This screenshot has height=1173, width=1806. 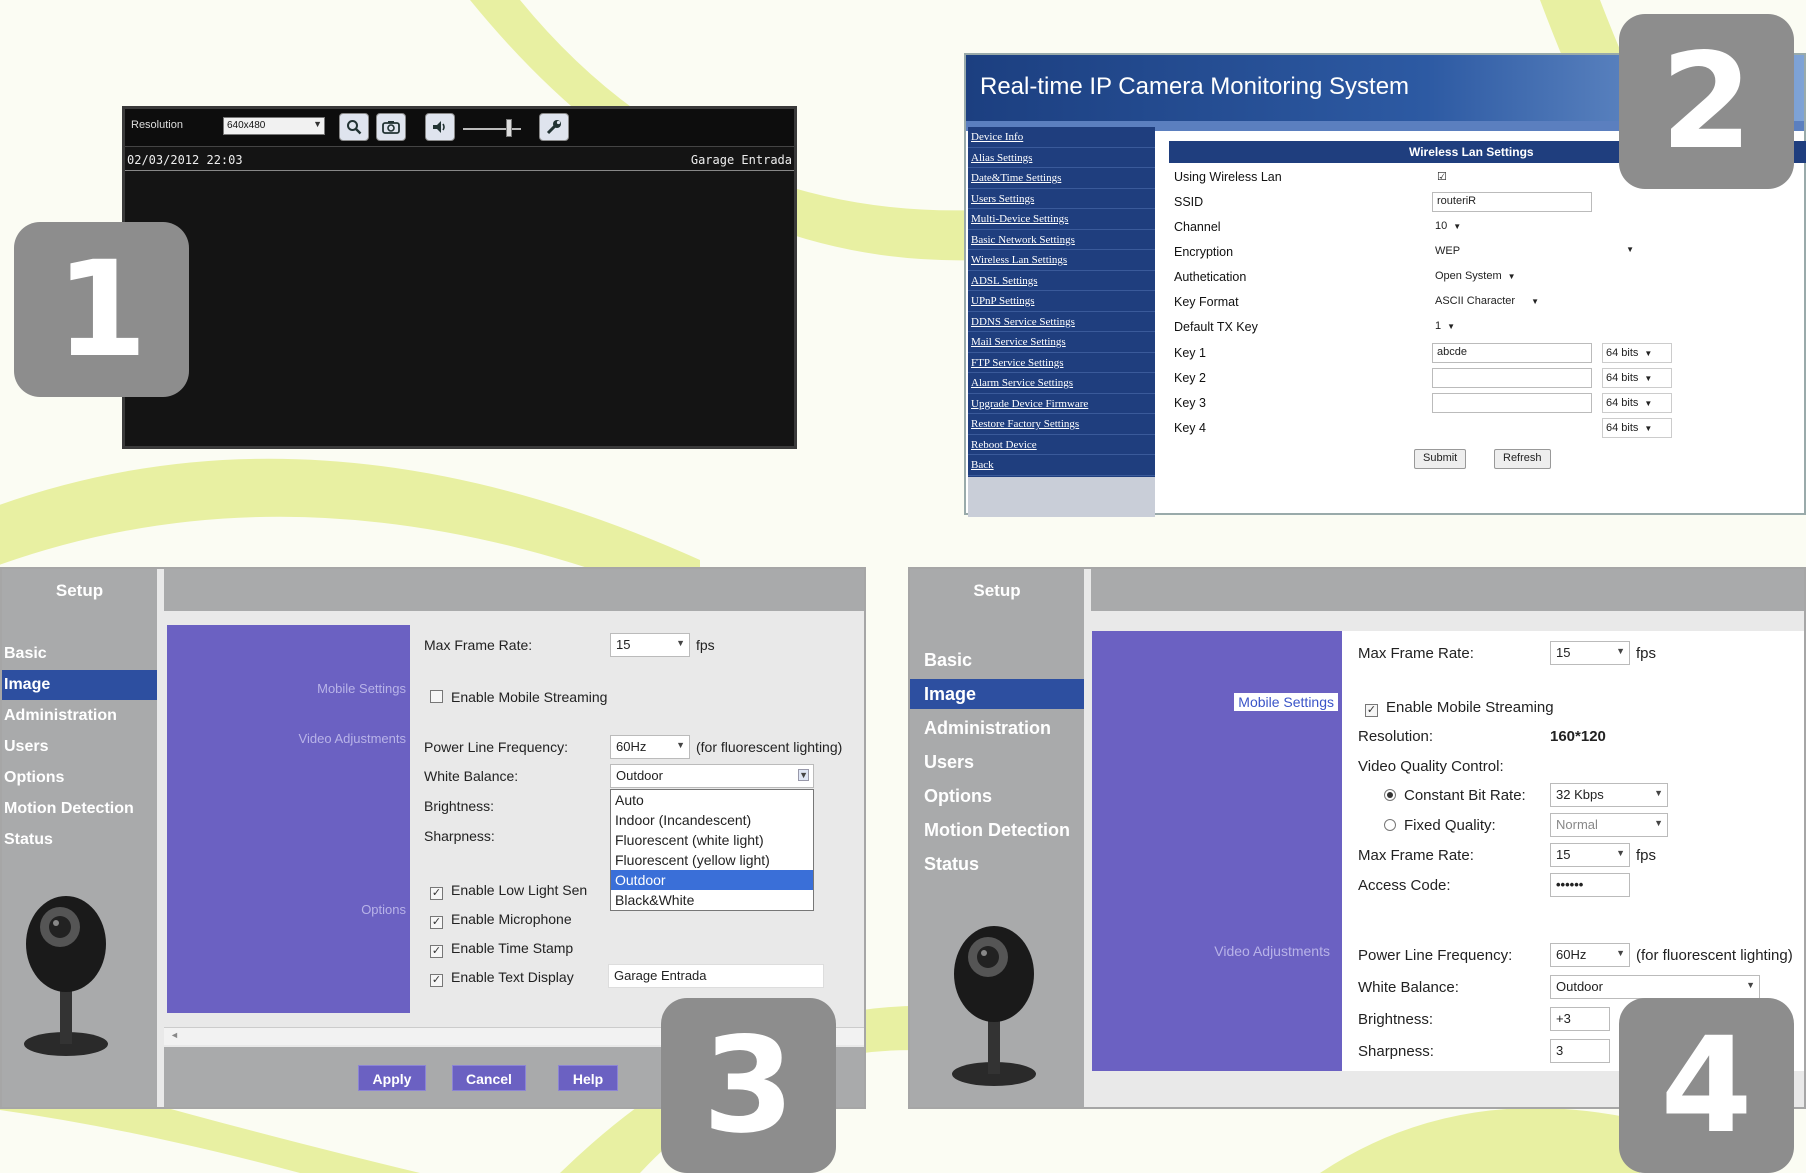 What do you see at coordinates (518, 697) in the screenshot?
I see `enable-mobile-streaming: Enable Mobile Streaming` at bounding box center [518, 697].